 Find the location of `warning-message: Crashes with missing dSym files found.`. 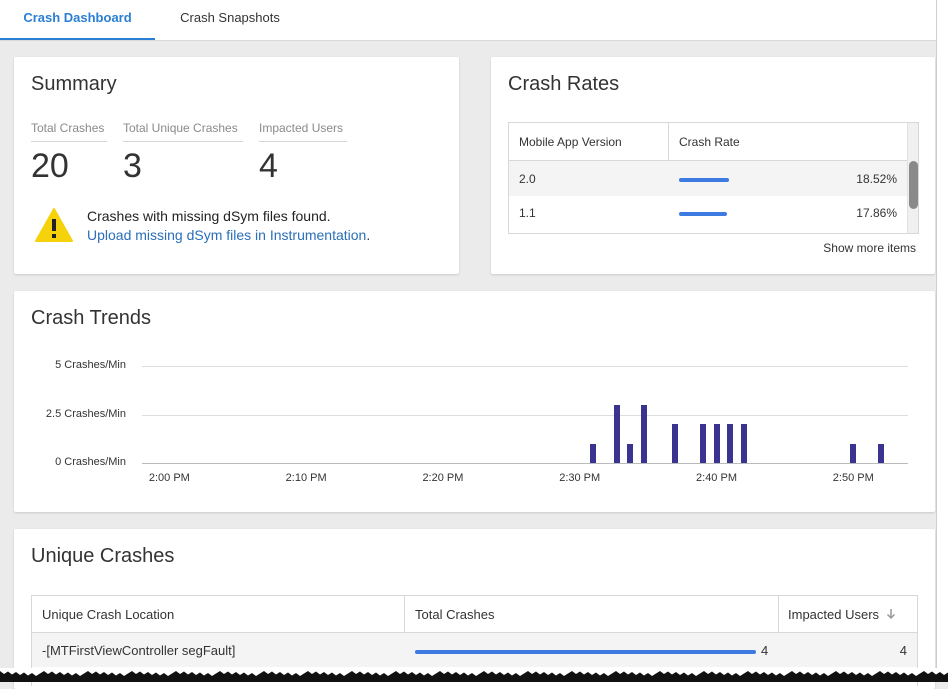

warning-message: Crashes with missing dSym files found. is located at coordinates (209, 216).